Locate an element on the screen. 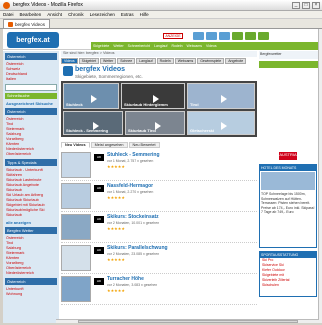  nav-videos: Videos is located at coordinates (211, 46).